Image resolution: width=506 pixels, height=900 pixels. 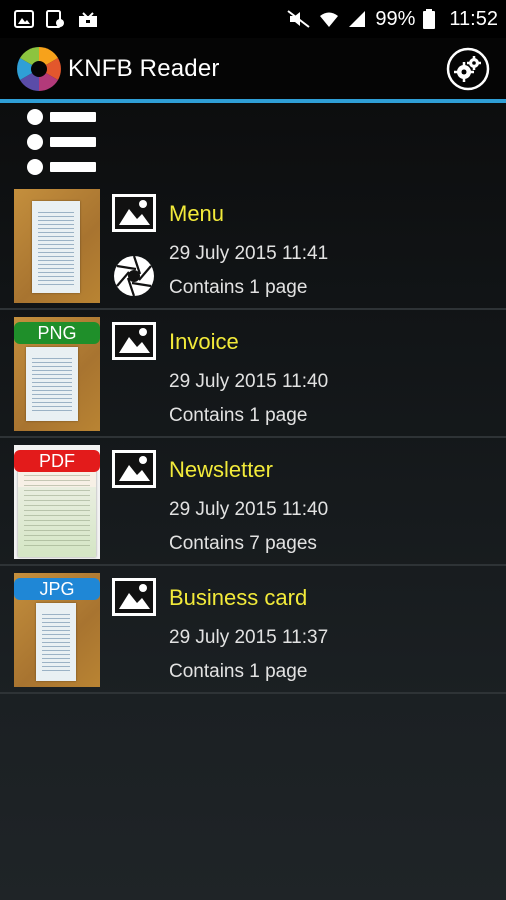 I want to click on document-title: Invoice, so click(x=204, y=341).